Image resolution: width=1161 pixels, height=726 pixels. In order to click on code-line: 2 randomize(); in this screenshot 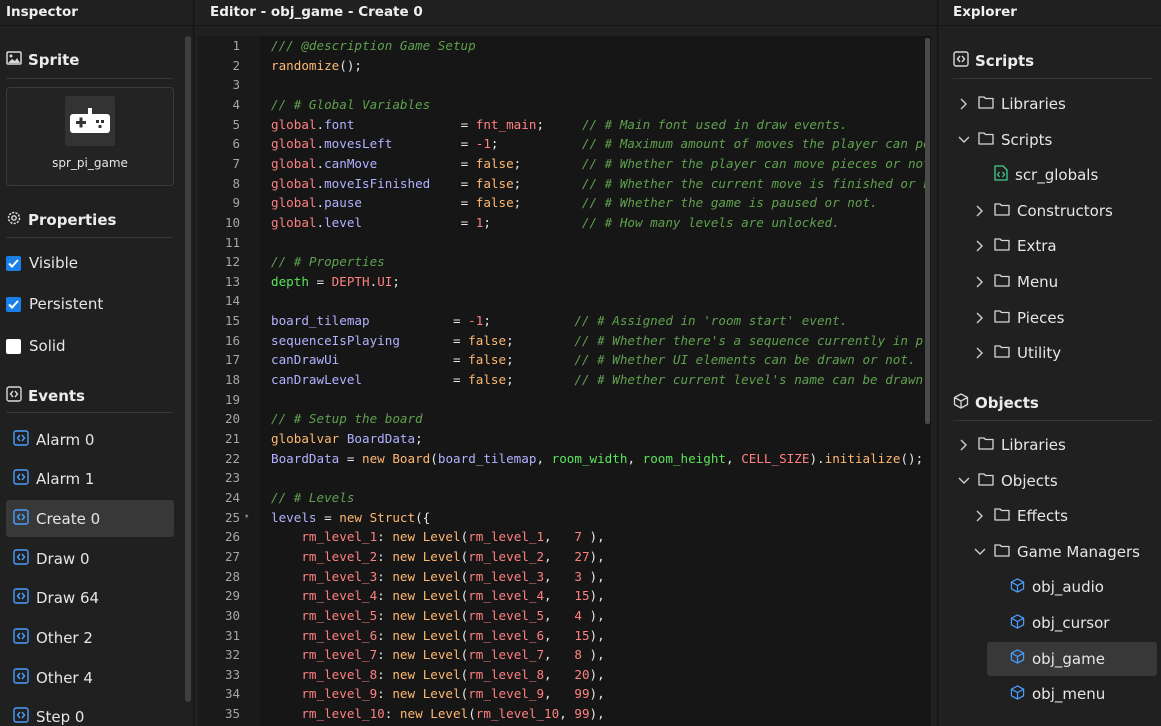, I will do `click(563, 66)`.